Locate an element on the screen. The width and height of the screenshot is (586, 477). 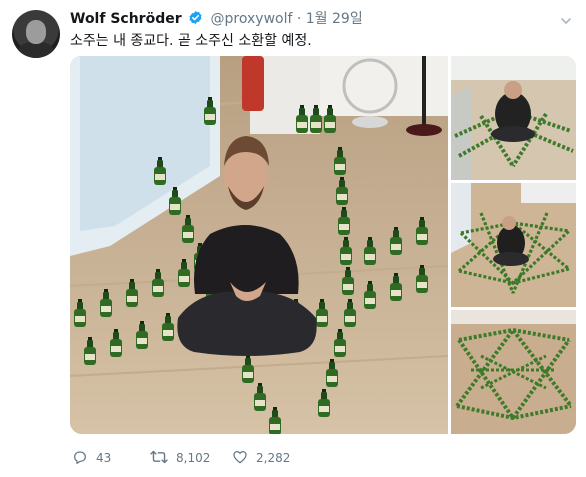
avatar-body is located at coordinates (36, 50).